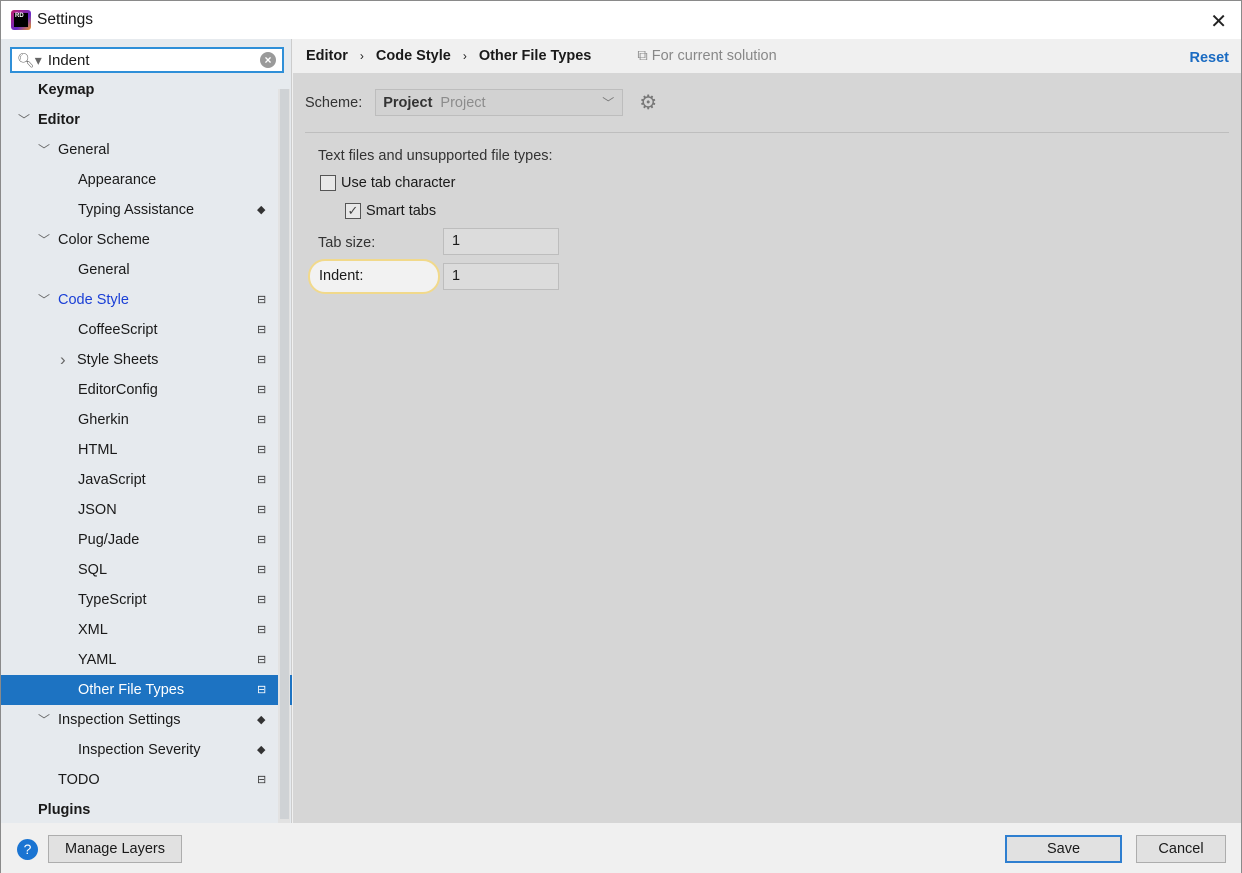 The height and width of the screenshot is (873, 1242). What do you see at coordinates (98, 450) in the screenshot?
I see `tree-item-label: HTML` at bounding box center [98, 450].